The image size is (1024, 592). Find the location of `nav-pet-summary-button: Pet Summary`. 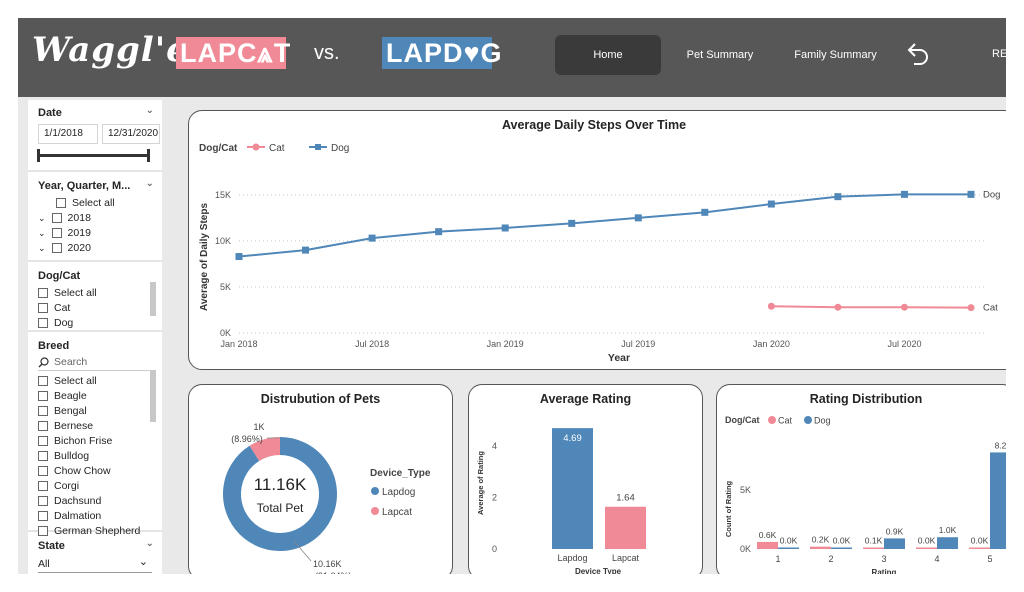

nav-pet-summary-button: Pet Summary is located at coordinates (720, 55).